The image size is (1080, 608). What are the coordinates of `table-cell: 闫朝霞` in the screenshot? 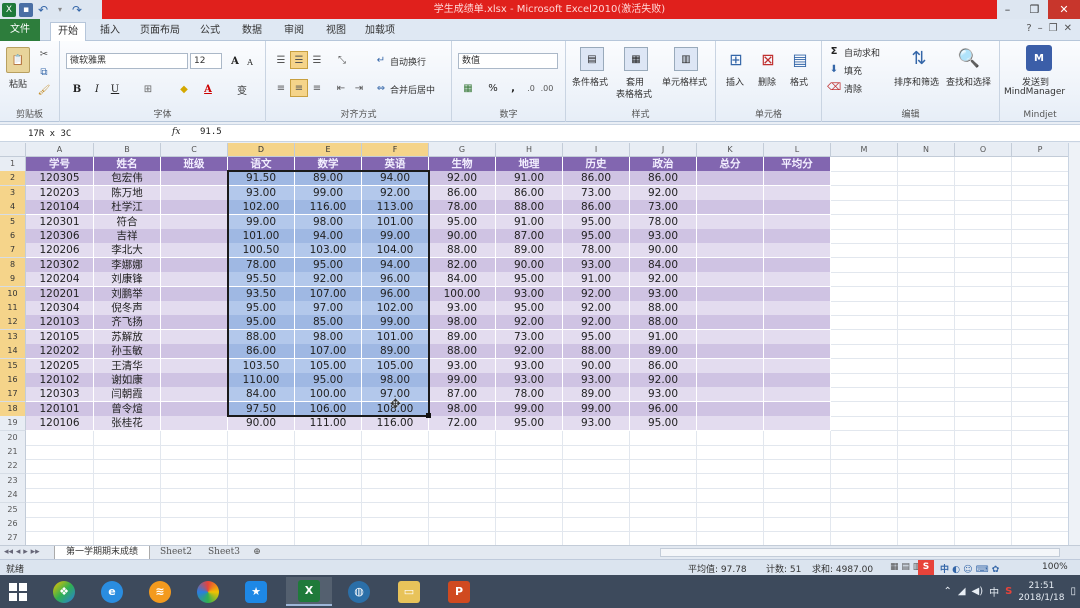 It's located at (127, 395).